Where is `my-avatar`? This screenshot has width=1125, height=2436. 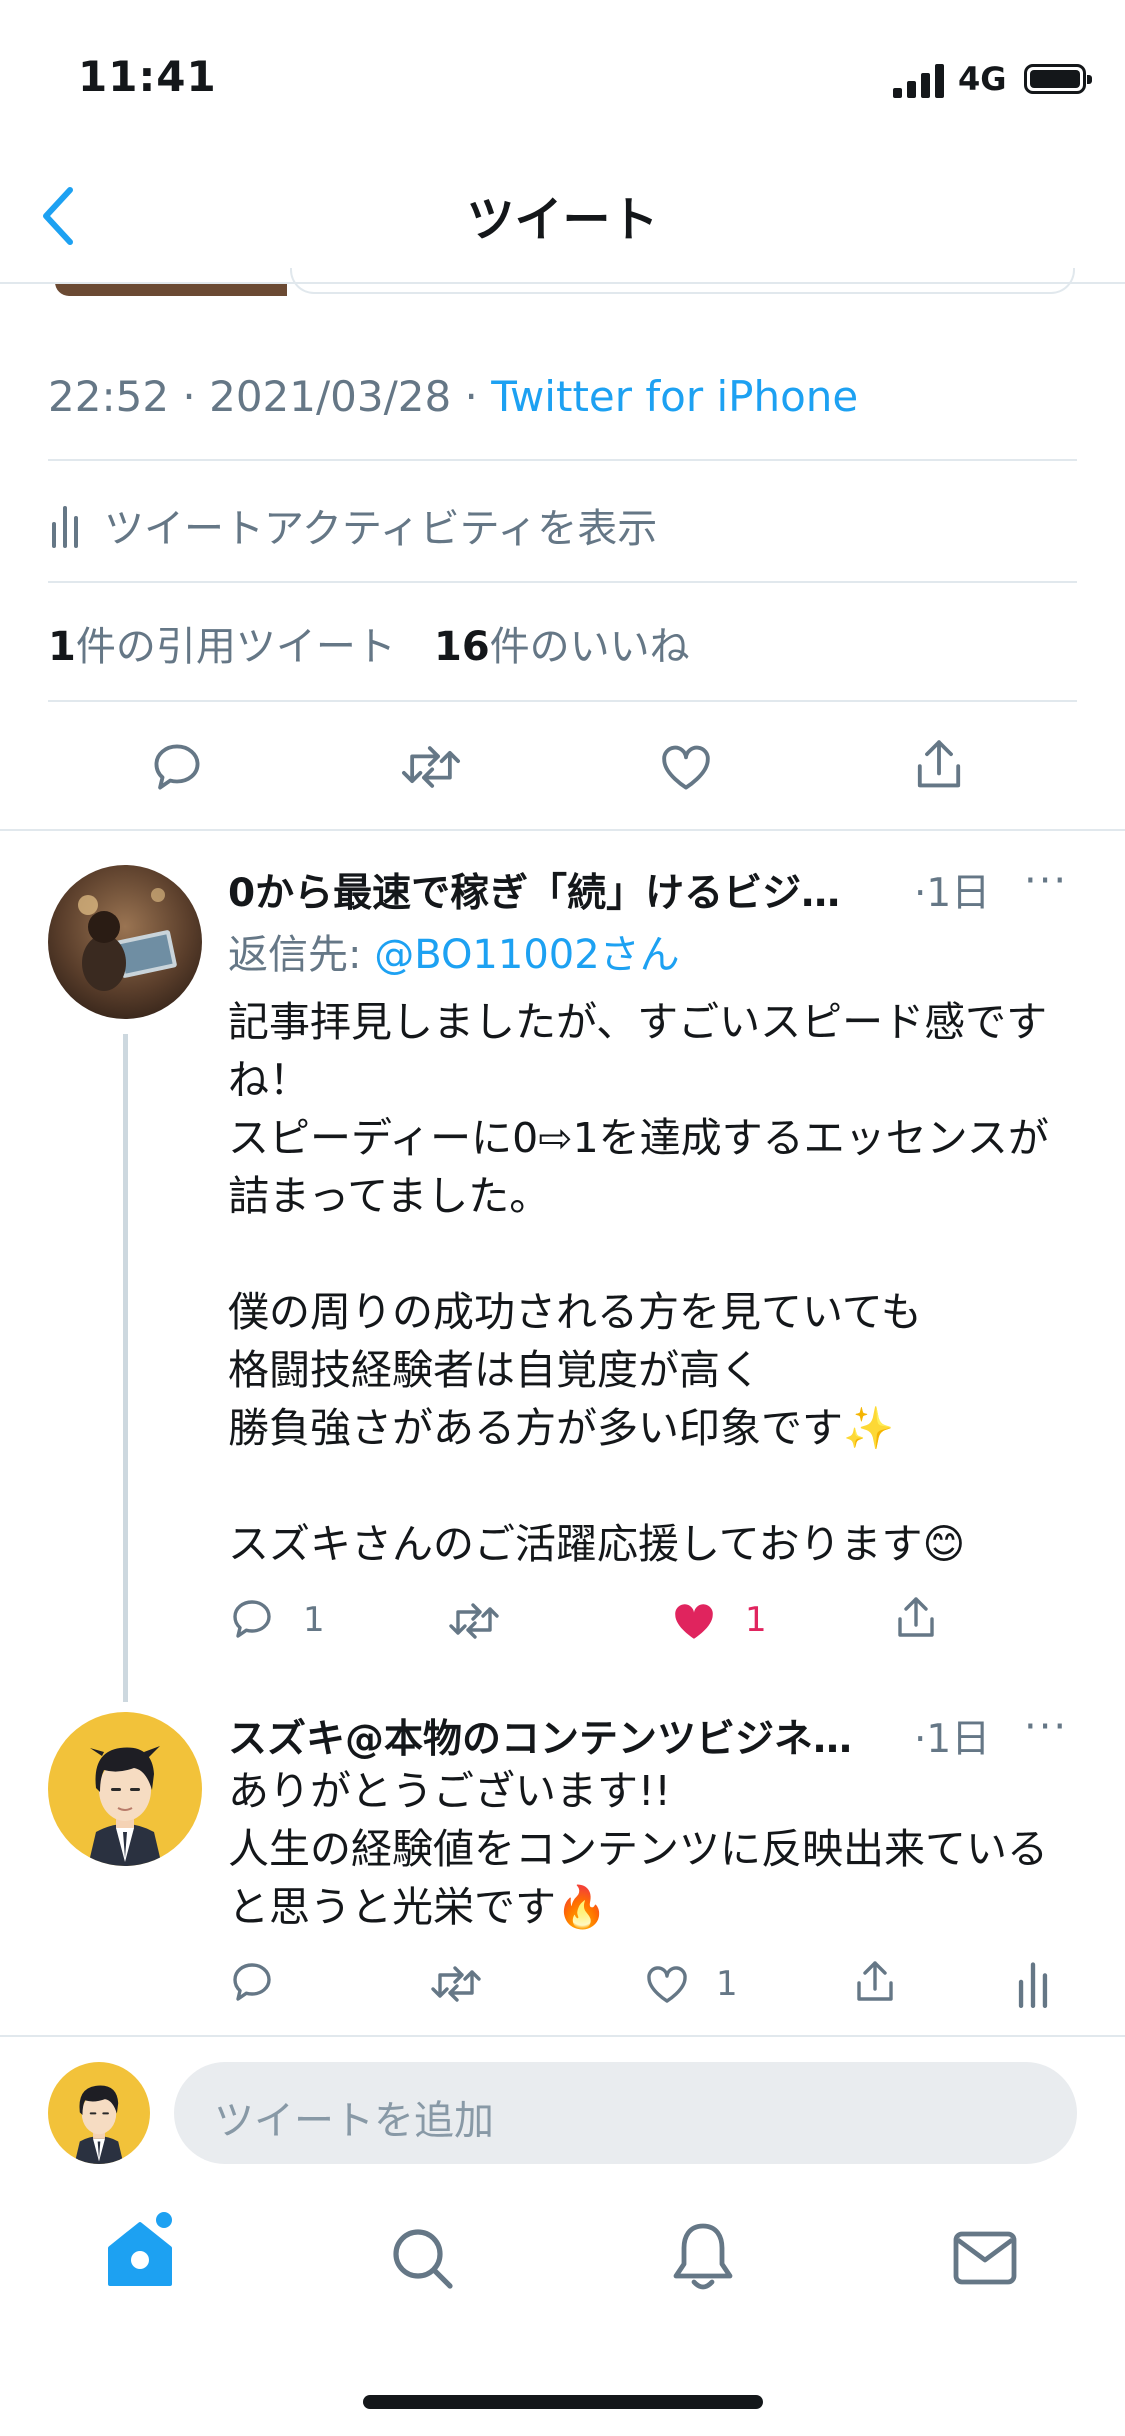 my-avatar is located at coordinates (99, 2113).